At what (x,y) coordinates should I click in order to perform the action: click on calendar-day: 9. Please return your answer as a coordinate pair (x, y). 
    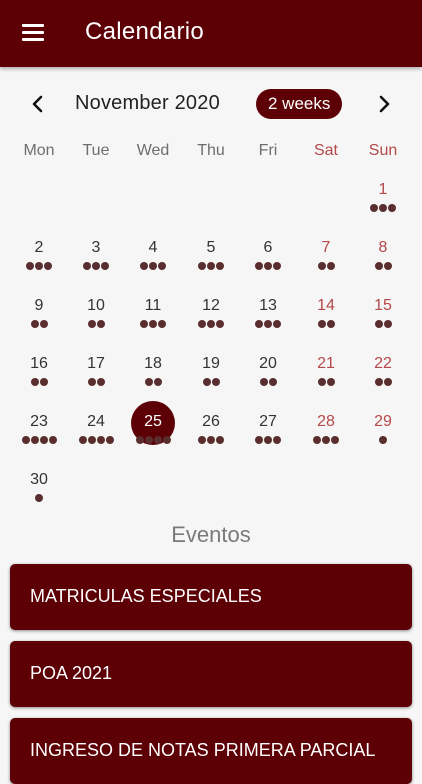
    Looking at the image, I should click on (39, 314).